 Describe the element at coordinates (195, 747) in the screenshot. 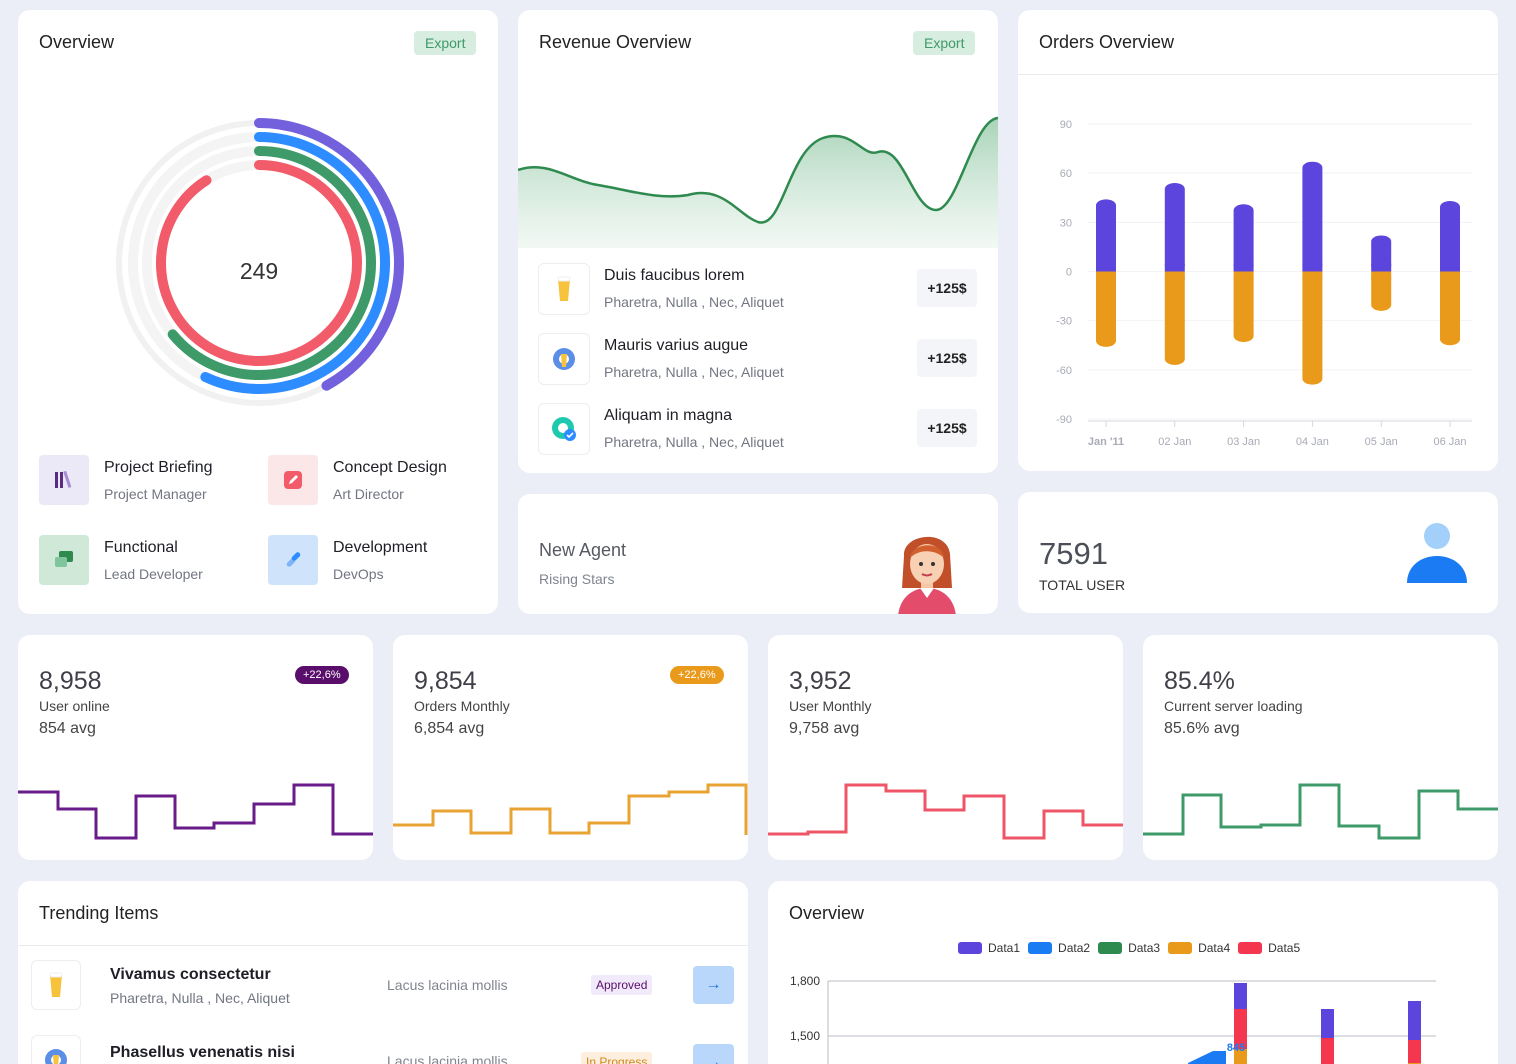

I see `stat-card: 8,958 User online 854 avg +22,6%` at that location.